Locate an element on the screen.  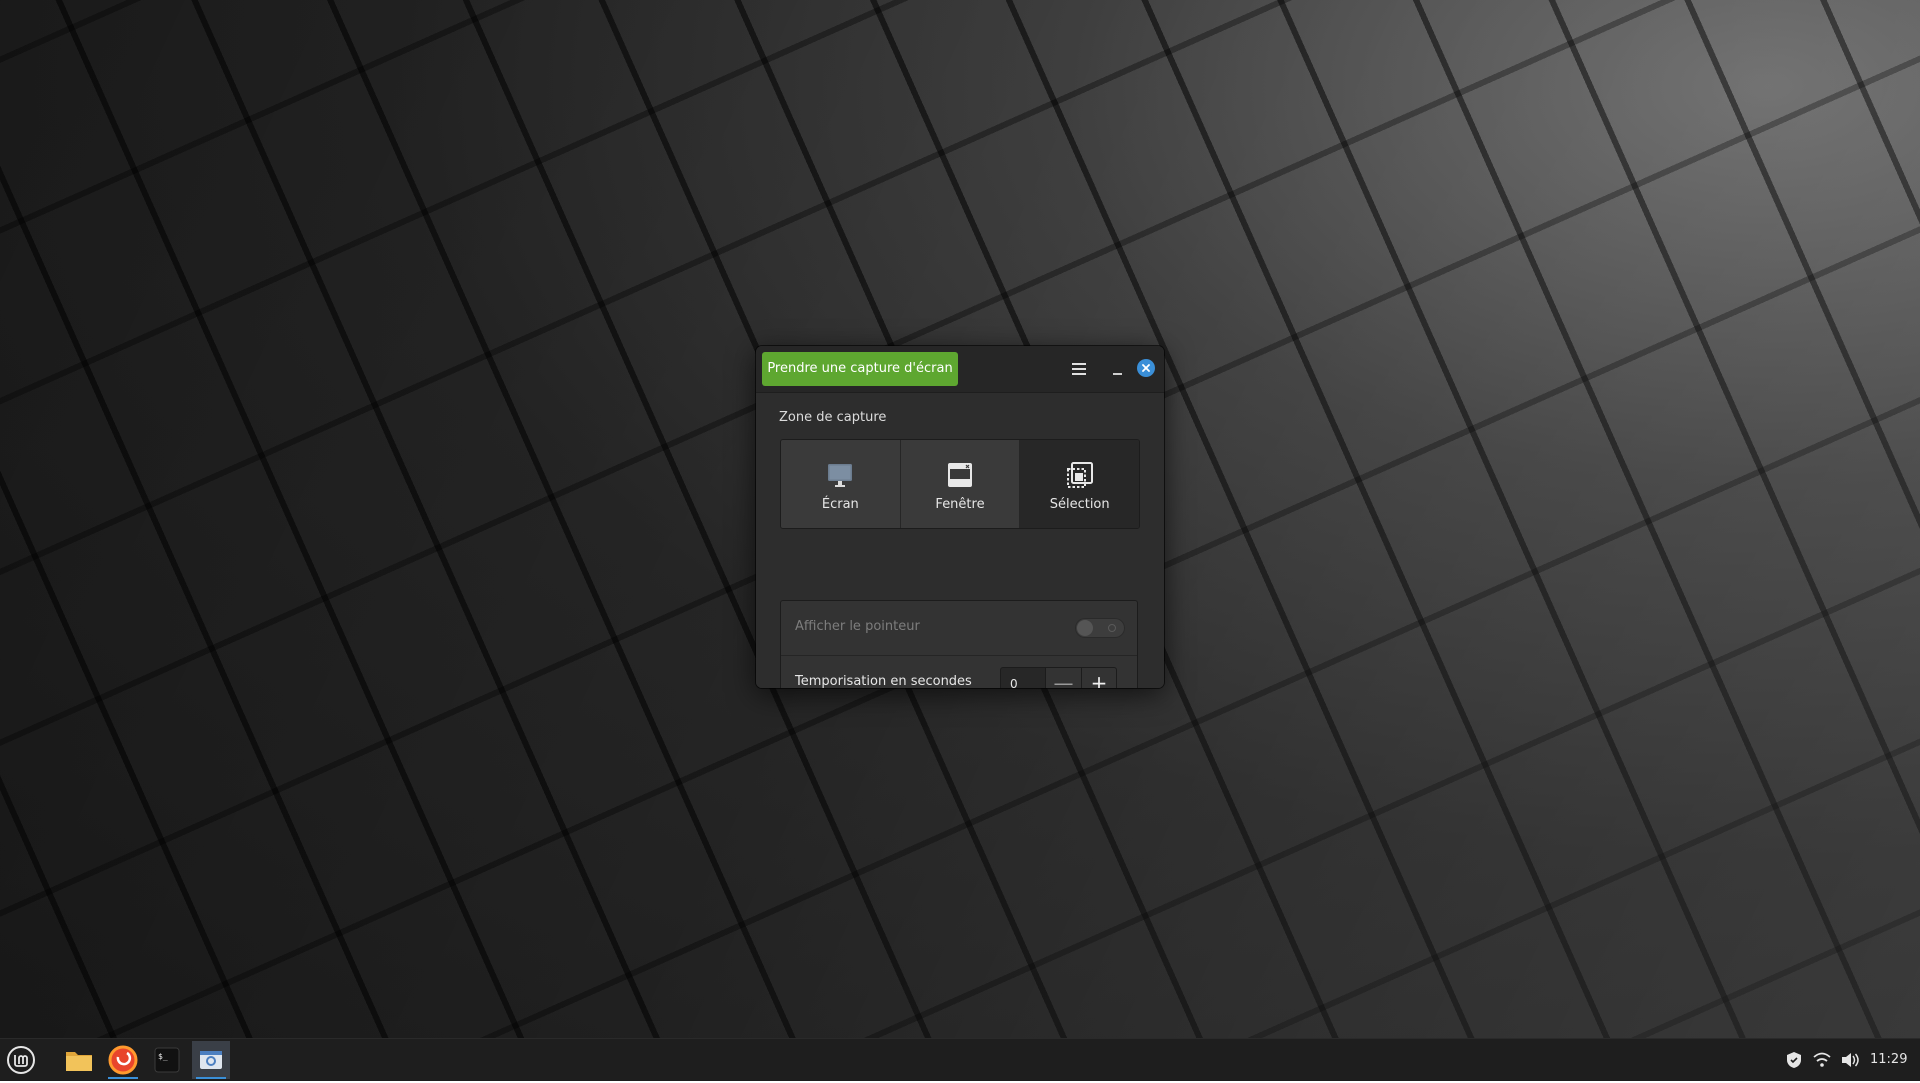
toggle-knob is located at coordinates (1085, 628).